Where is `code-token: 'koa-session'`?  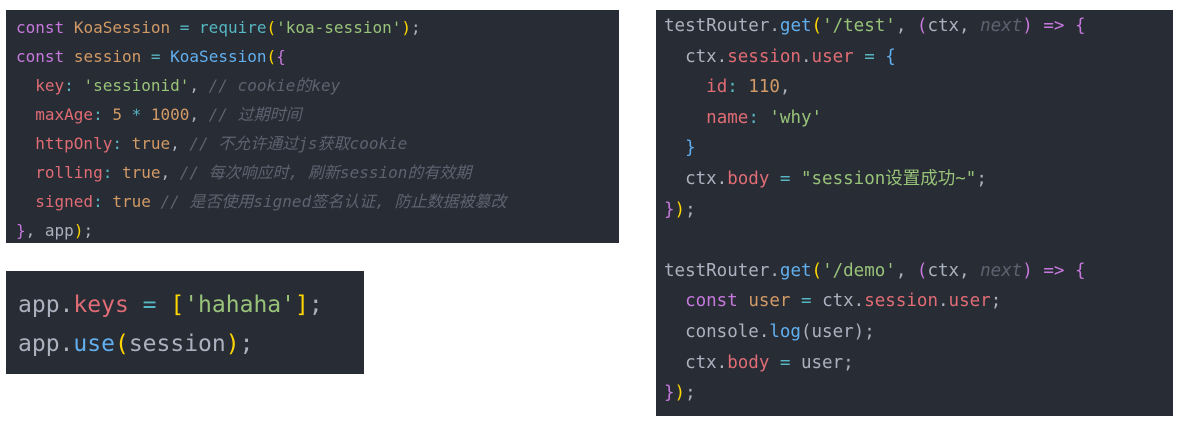
code-token: 'koa-session' is located at coordinates (339, 27).